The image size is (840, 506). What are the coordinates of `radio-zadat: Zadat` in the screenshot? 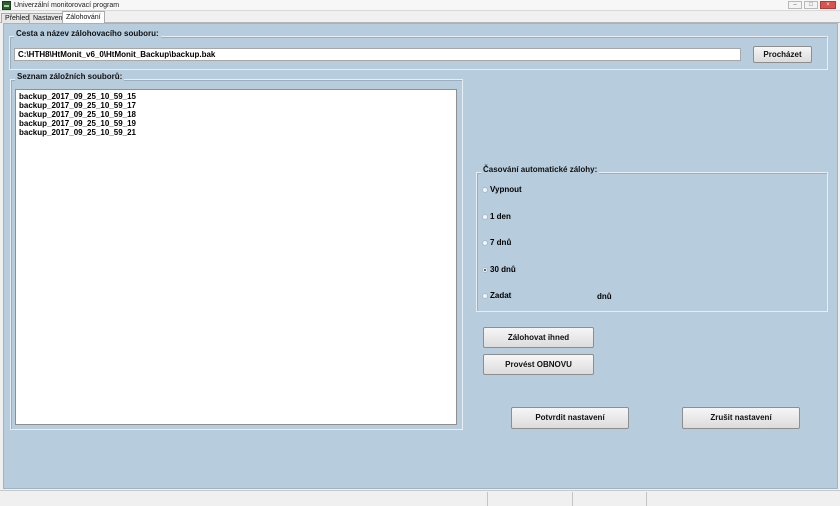 It's located at (496, 296).